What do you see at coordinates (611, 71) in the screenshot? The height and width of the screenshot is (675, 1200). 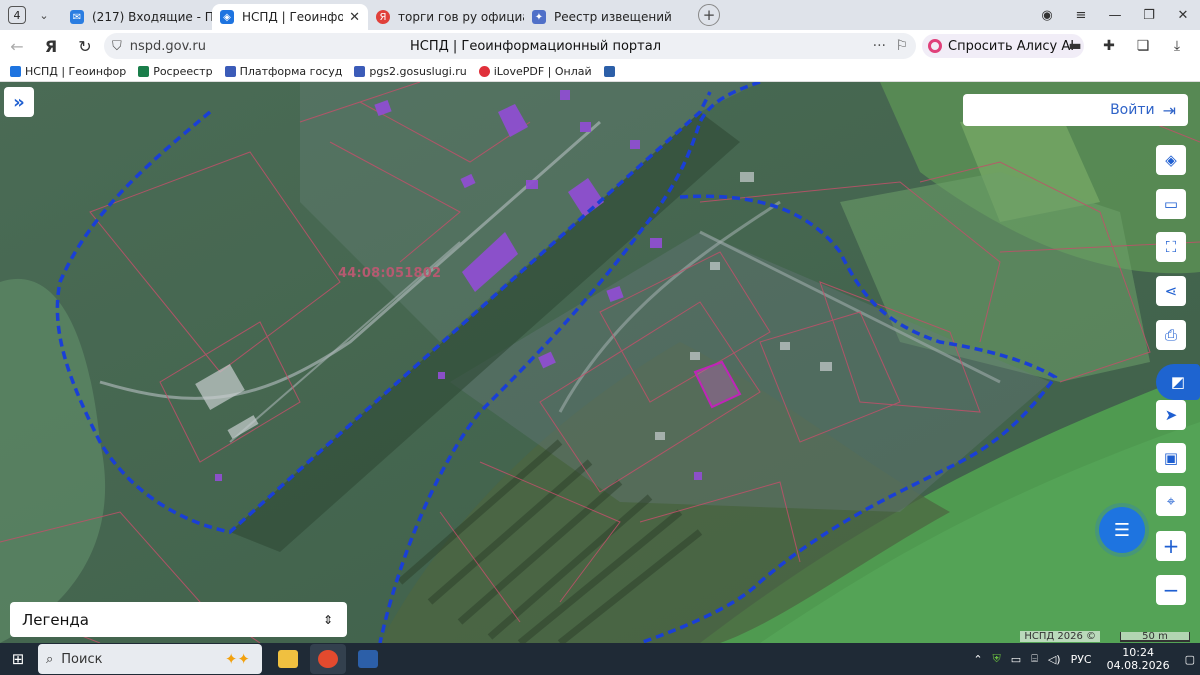 I see `bookmark-word` at bounding box center [611, 71].